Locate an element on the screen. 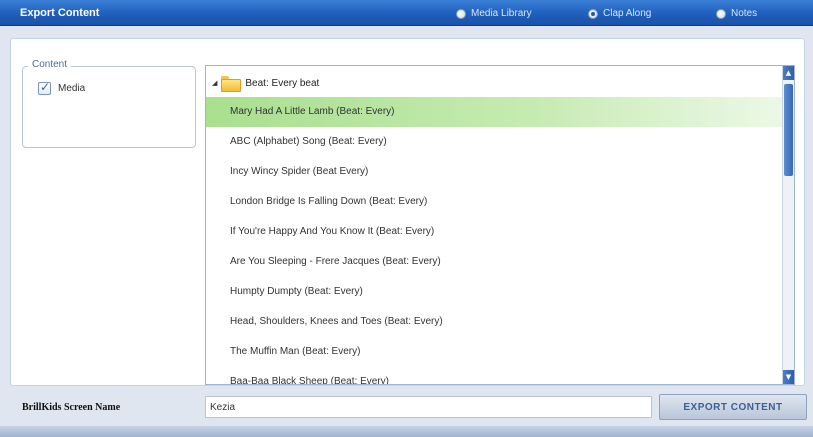 The image size is (813, 437). scroll-down-icon: ▼ is located at coordinates (788, 377).